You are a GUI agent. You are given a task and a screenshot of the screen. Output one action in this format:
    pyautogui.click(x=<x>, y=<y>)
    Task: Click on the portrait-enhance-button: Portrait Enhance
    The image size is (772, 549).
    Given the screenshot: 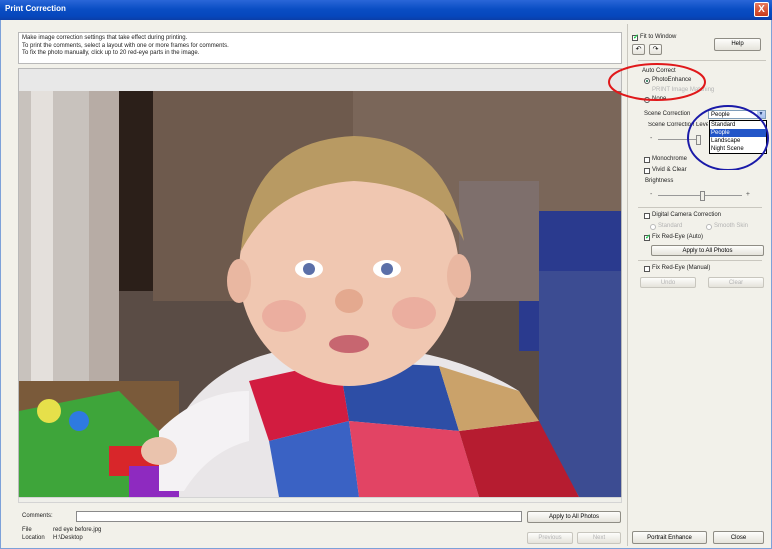 What is the action you would take?
    pyautogui.click(x=669, y=537)
    